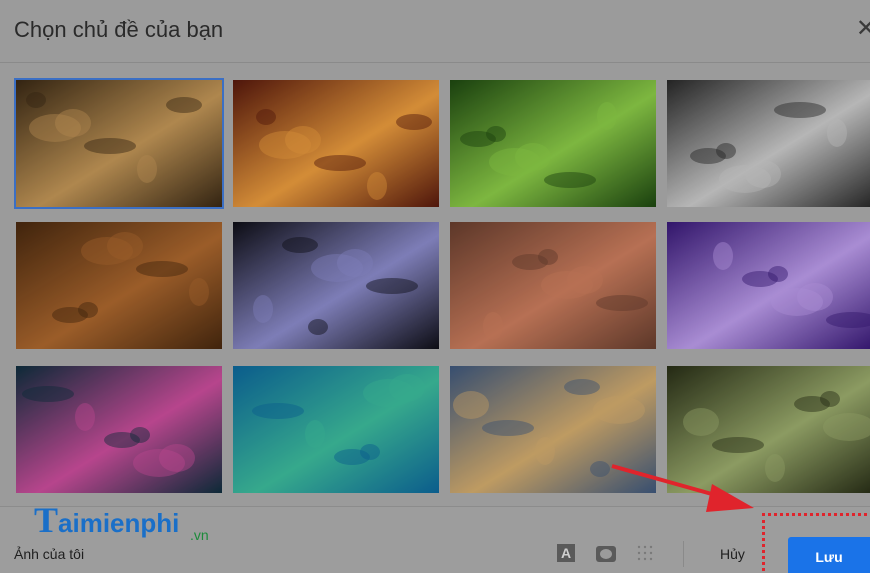 The image size is (870, 573). Describe the element at coordinates (682, 488) in the screenshot. I see `pointer-arrow` at that location.